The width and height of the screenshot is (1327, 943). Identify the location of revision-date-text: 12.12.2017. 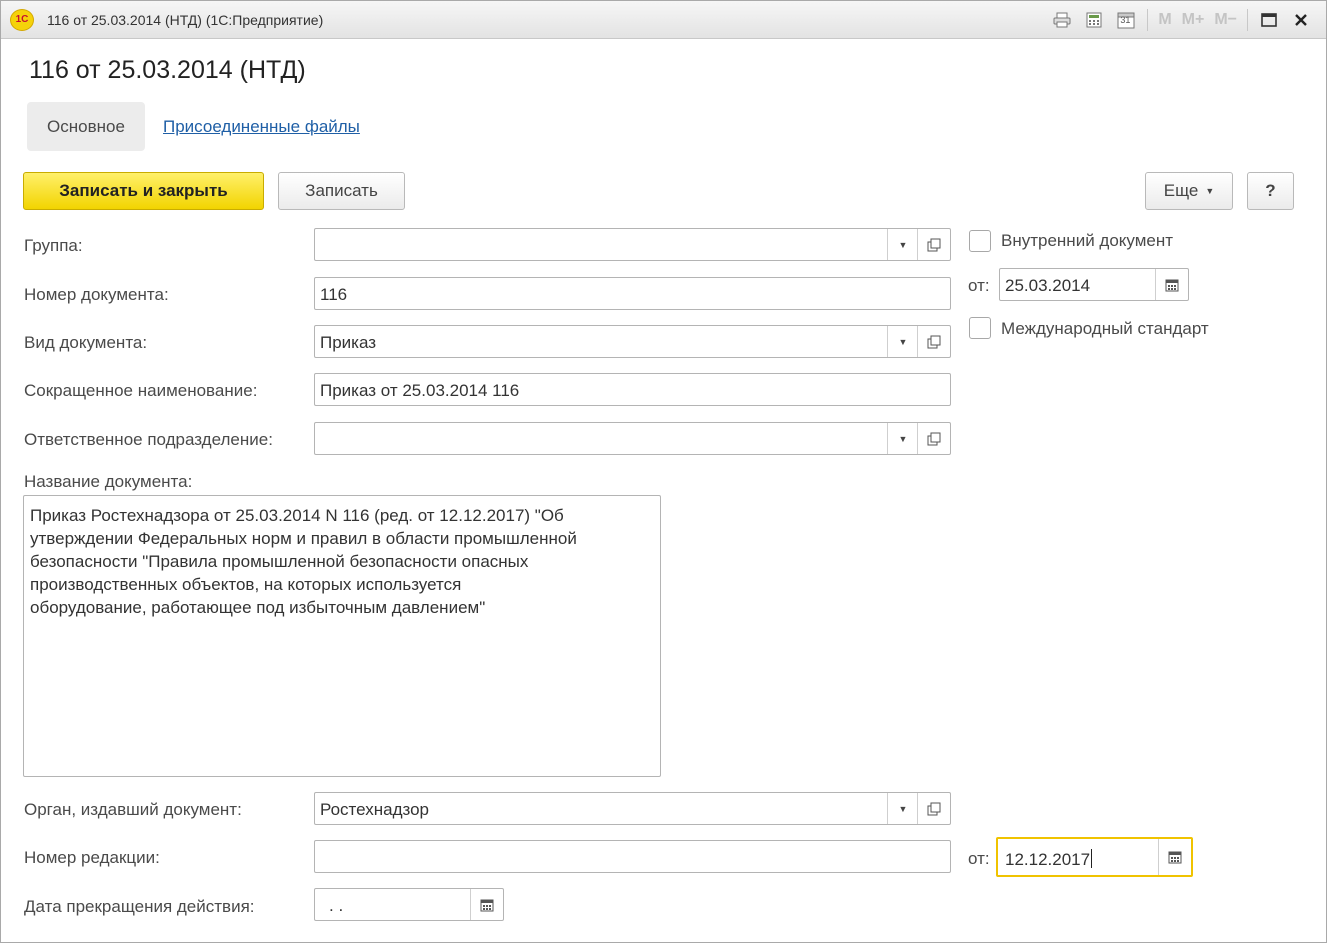
(1048, 859).